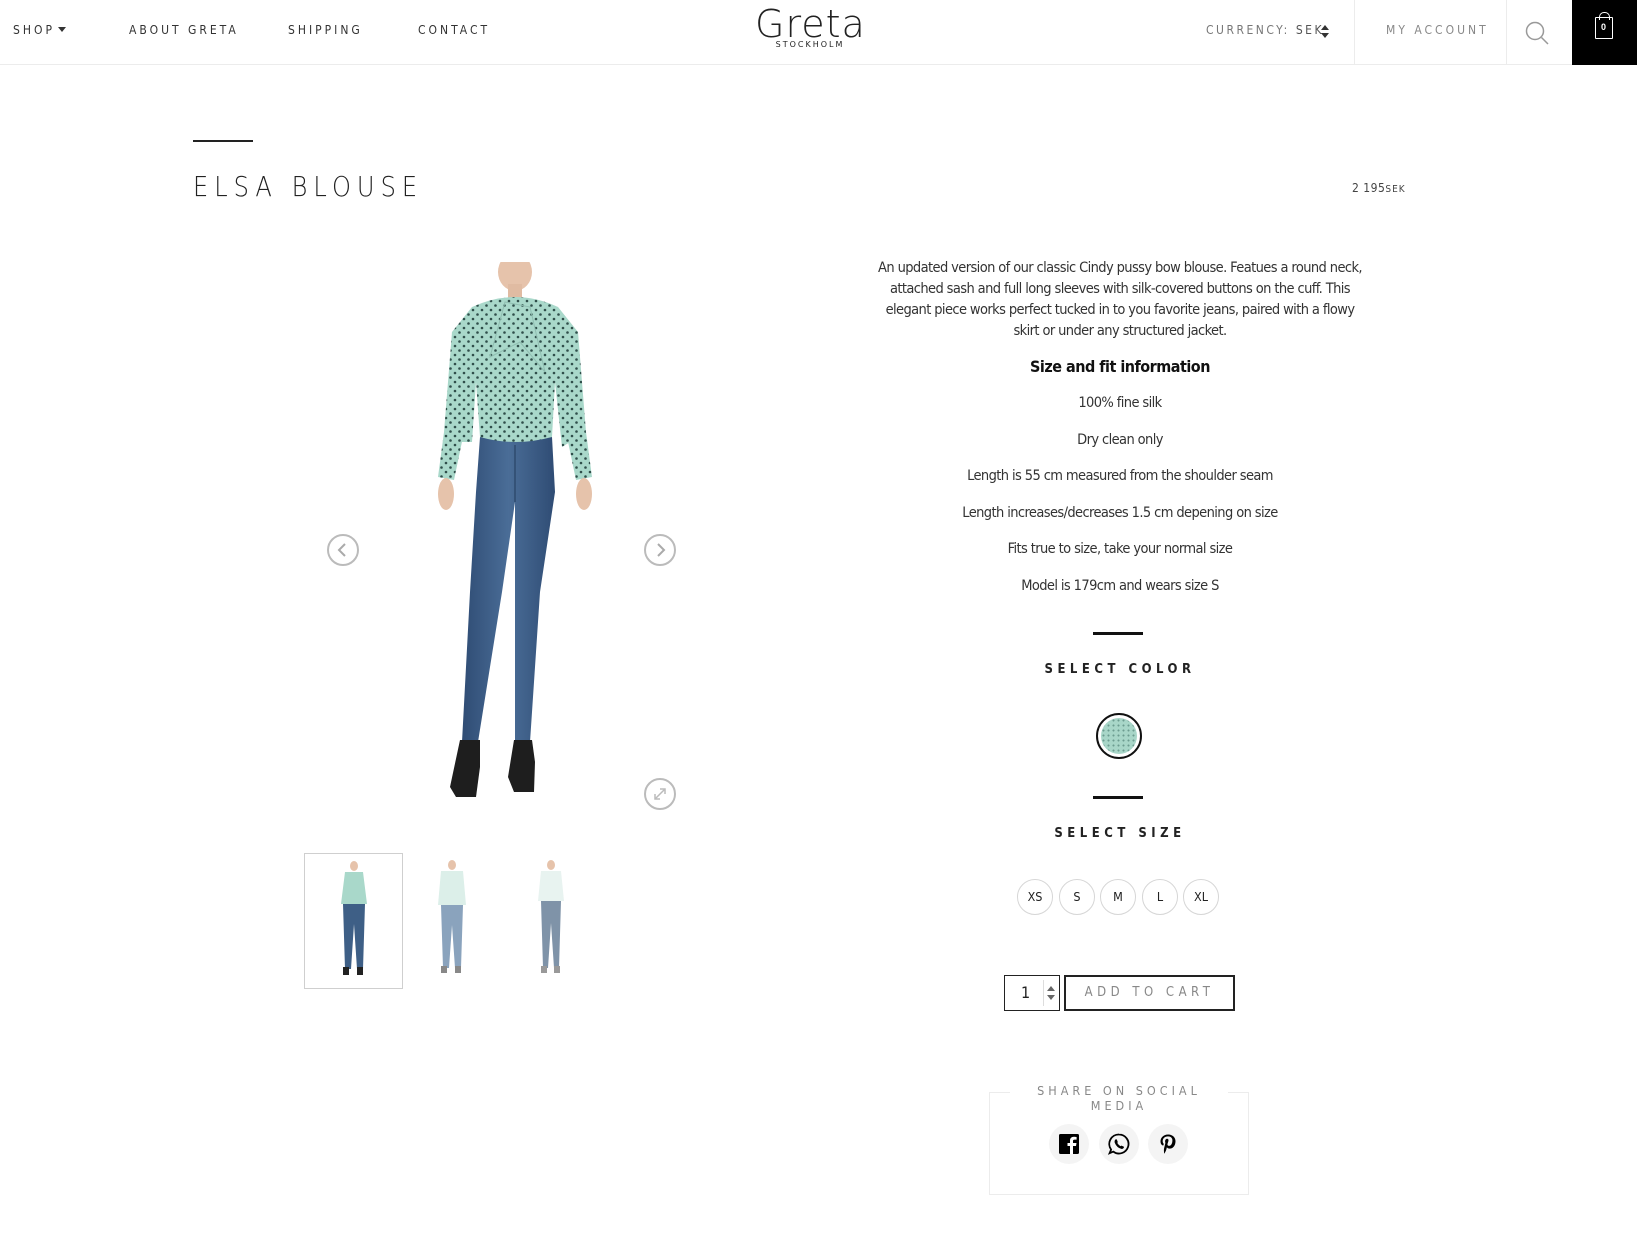  What do you see at coordinates (1120, 549) in the screenshot?
I see `spec-item: Fits true to size, take your normal size` at bounding box center [1120, 549].